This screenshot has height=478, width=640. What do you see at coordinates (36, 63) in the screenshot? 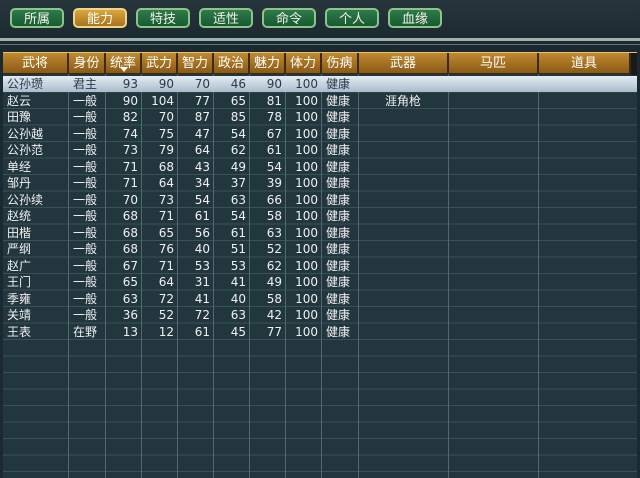
I see `column-header-name: 武将` at bounding box center [36, 63].